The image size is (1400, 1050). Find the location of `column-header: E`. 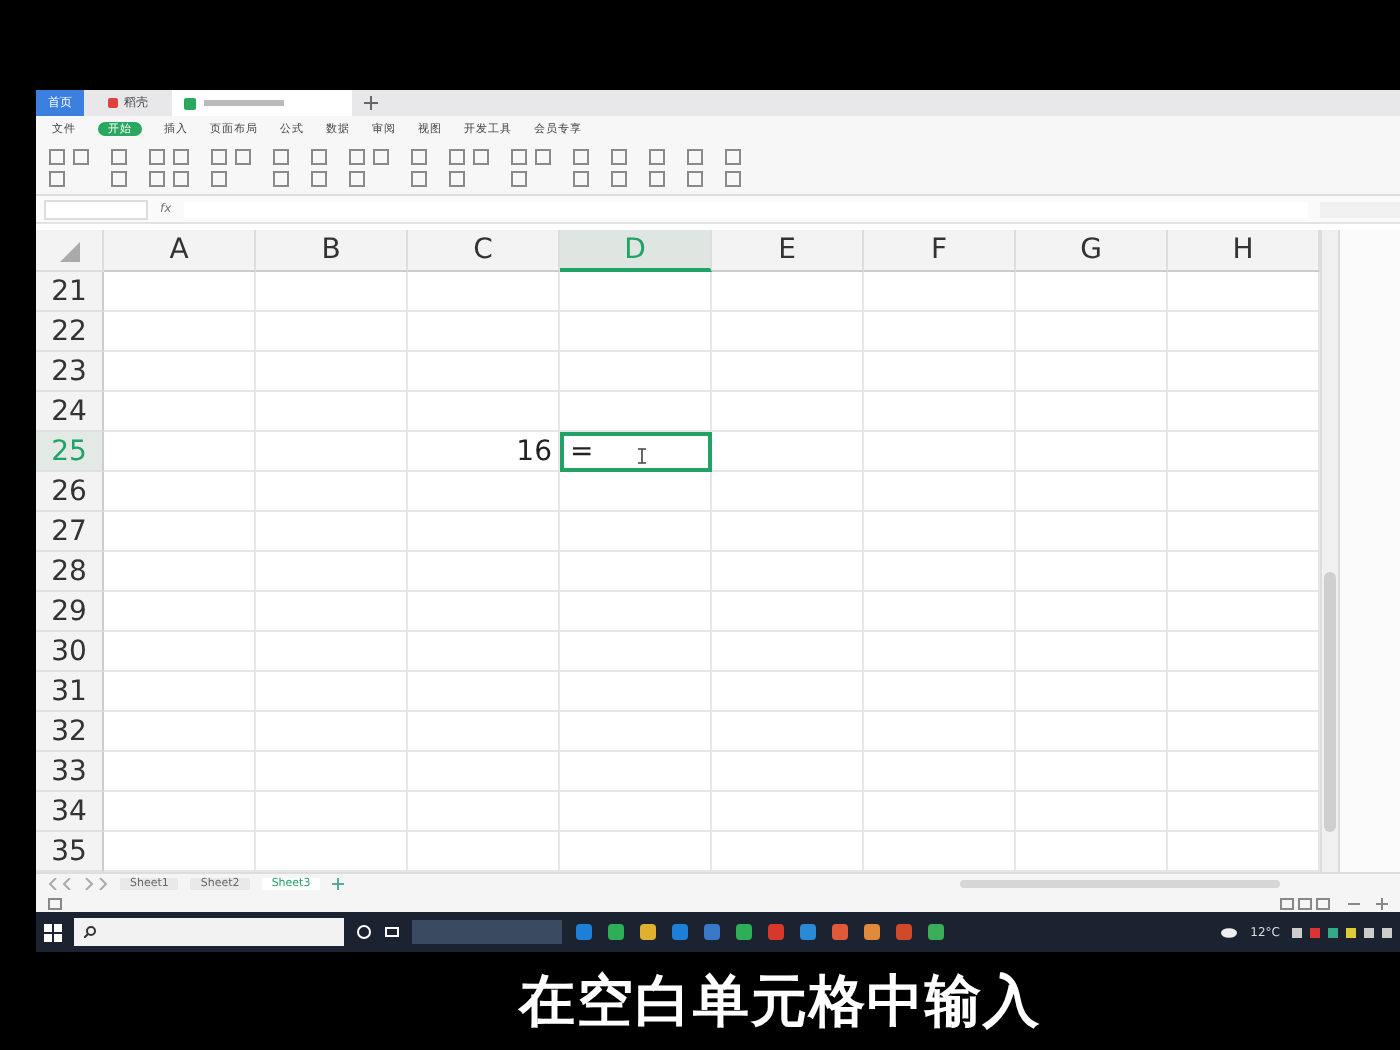

column-header: E is located at coordinates (788, 251).